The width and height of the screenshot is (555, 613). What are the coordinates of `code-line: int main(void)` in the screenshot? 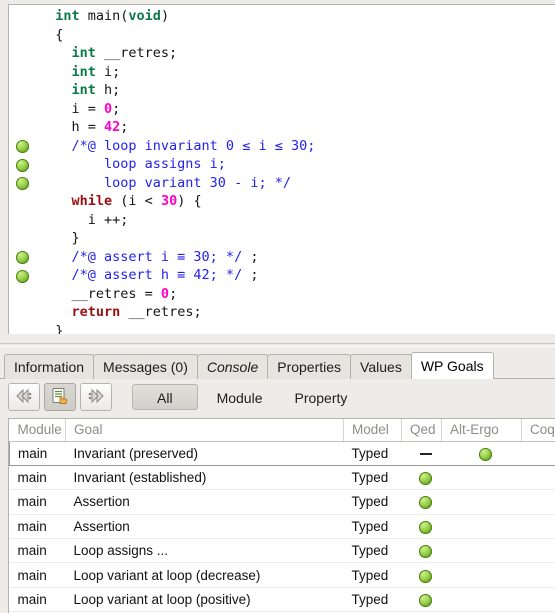 It's located at (282, 16).